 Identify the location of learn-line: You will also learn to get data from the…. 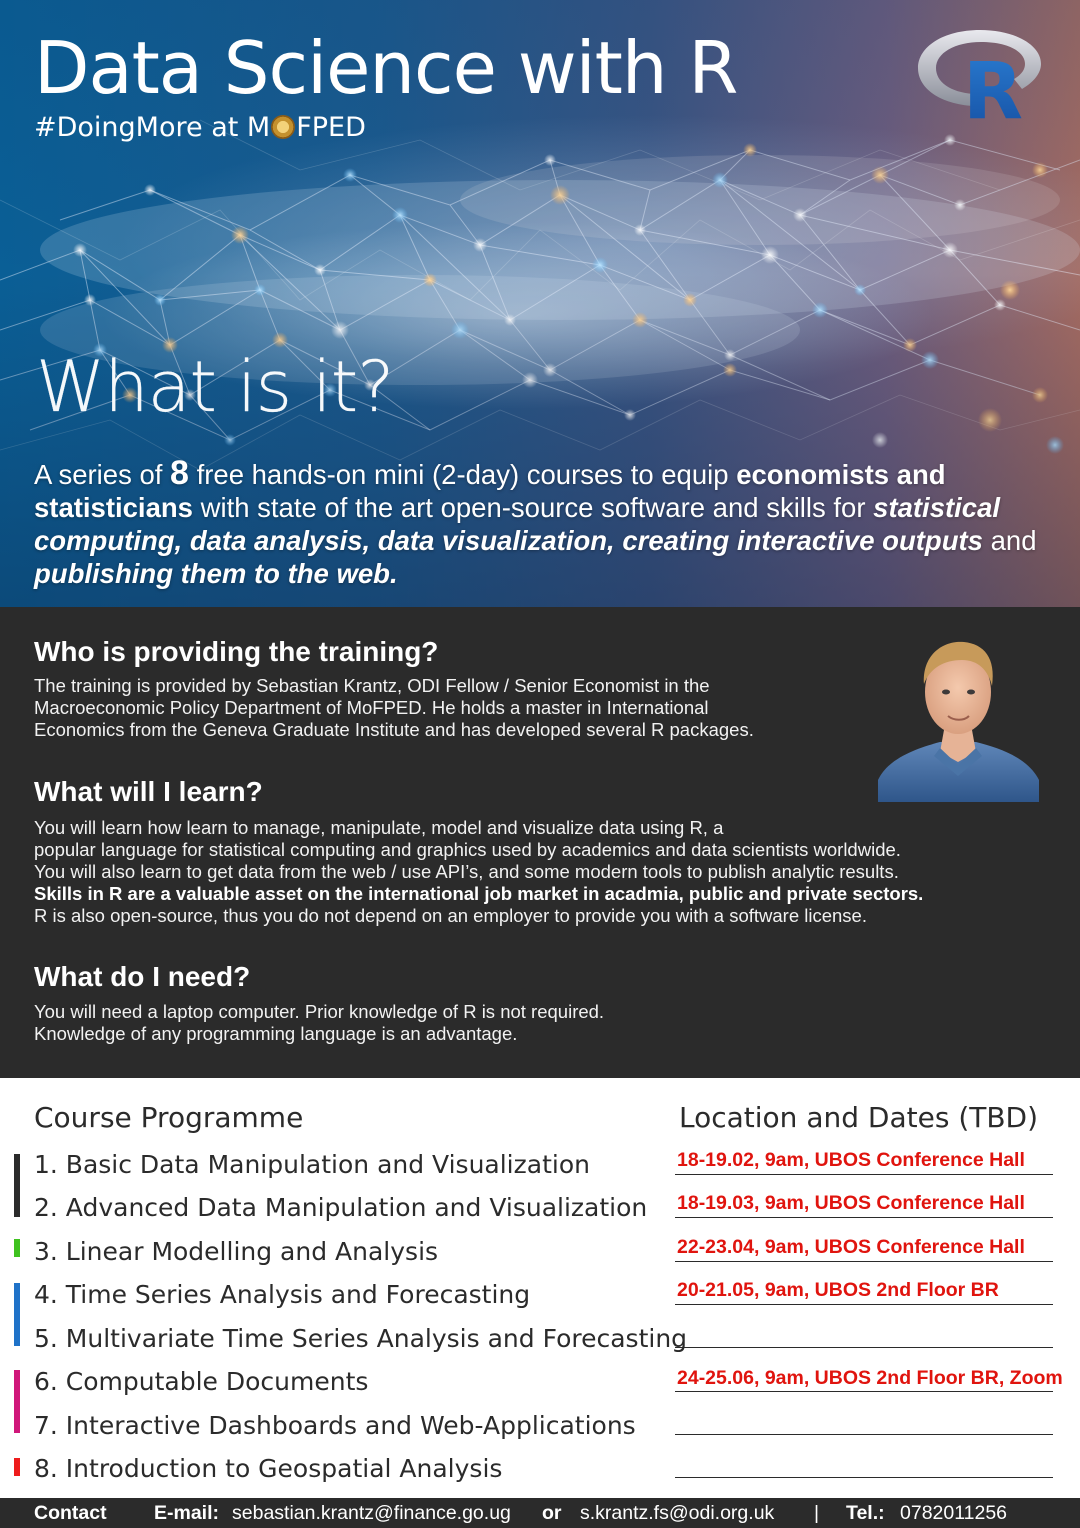
(466, 871).